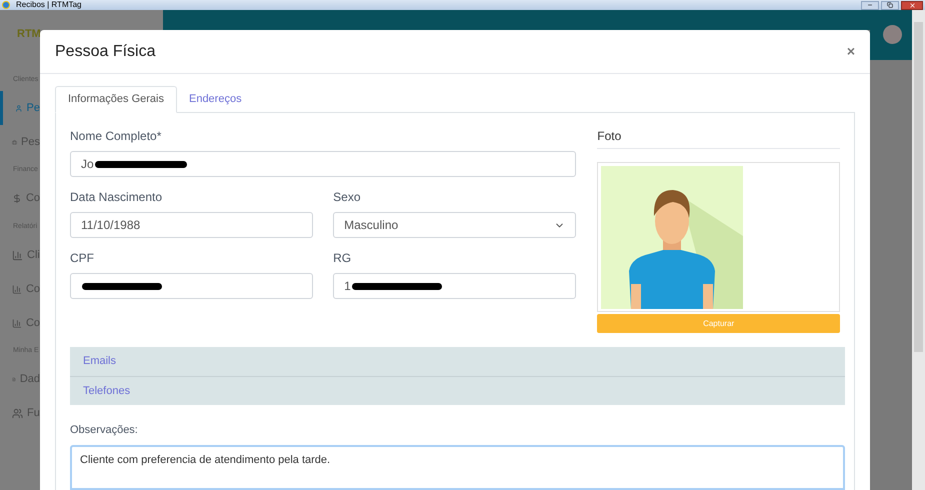 The width and height of the screenshot is (925, 490). Describe the element at coordinates (117, 197) in the screenshot. I see `field-label: Data Nascimento` at that location.